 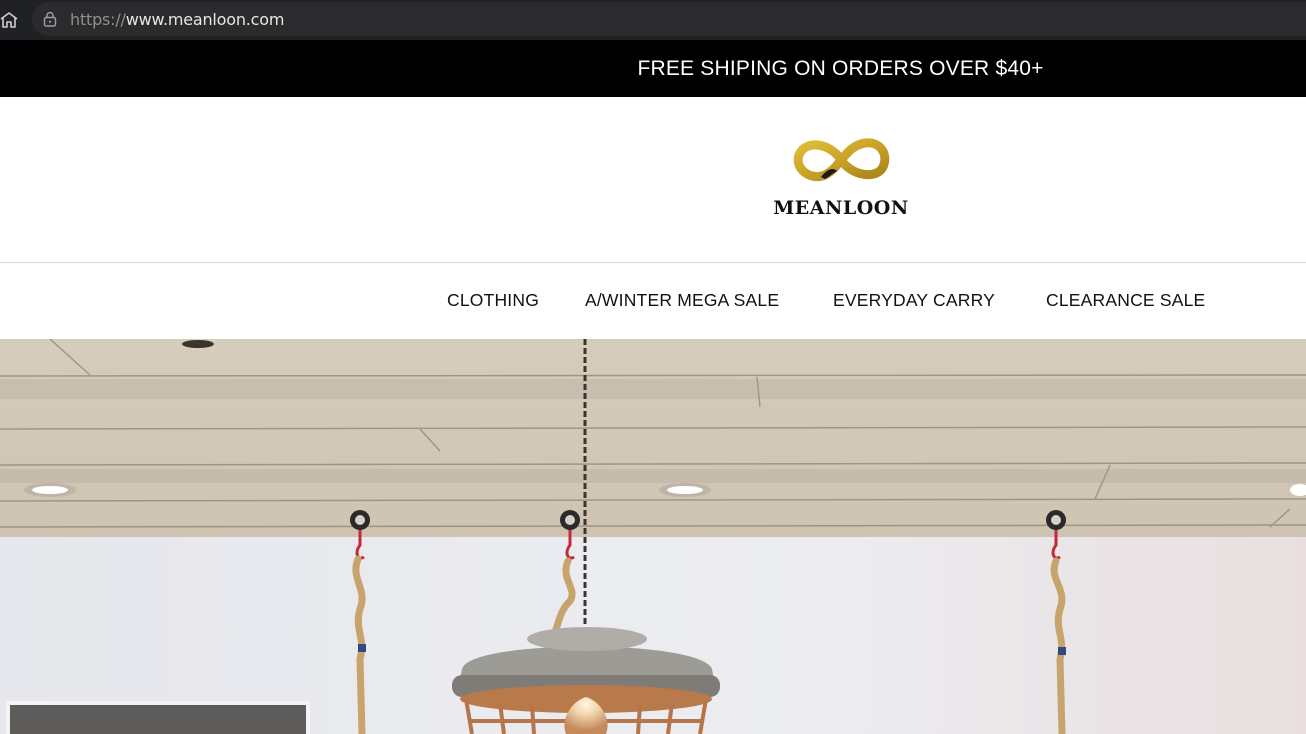 I want to click on browser-toolbar: https://www.meanloon.com, so click(x=653, y=20).